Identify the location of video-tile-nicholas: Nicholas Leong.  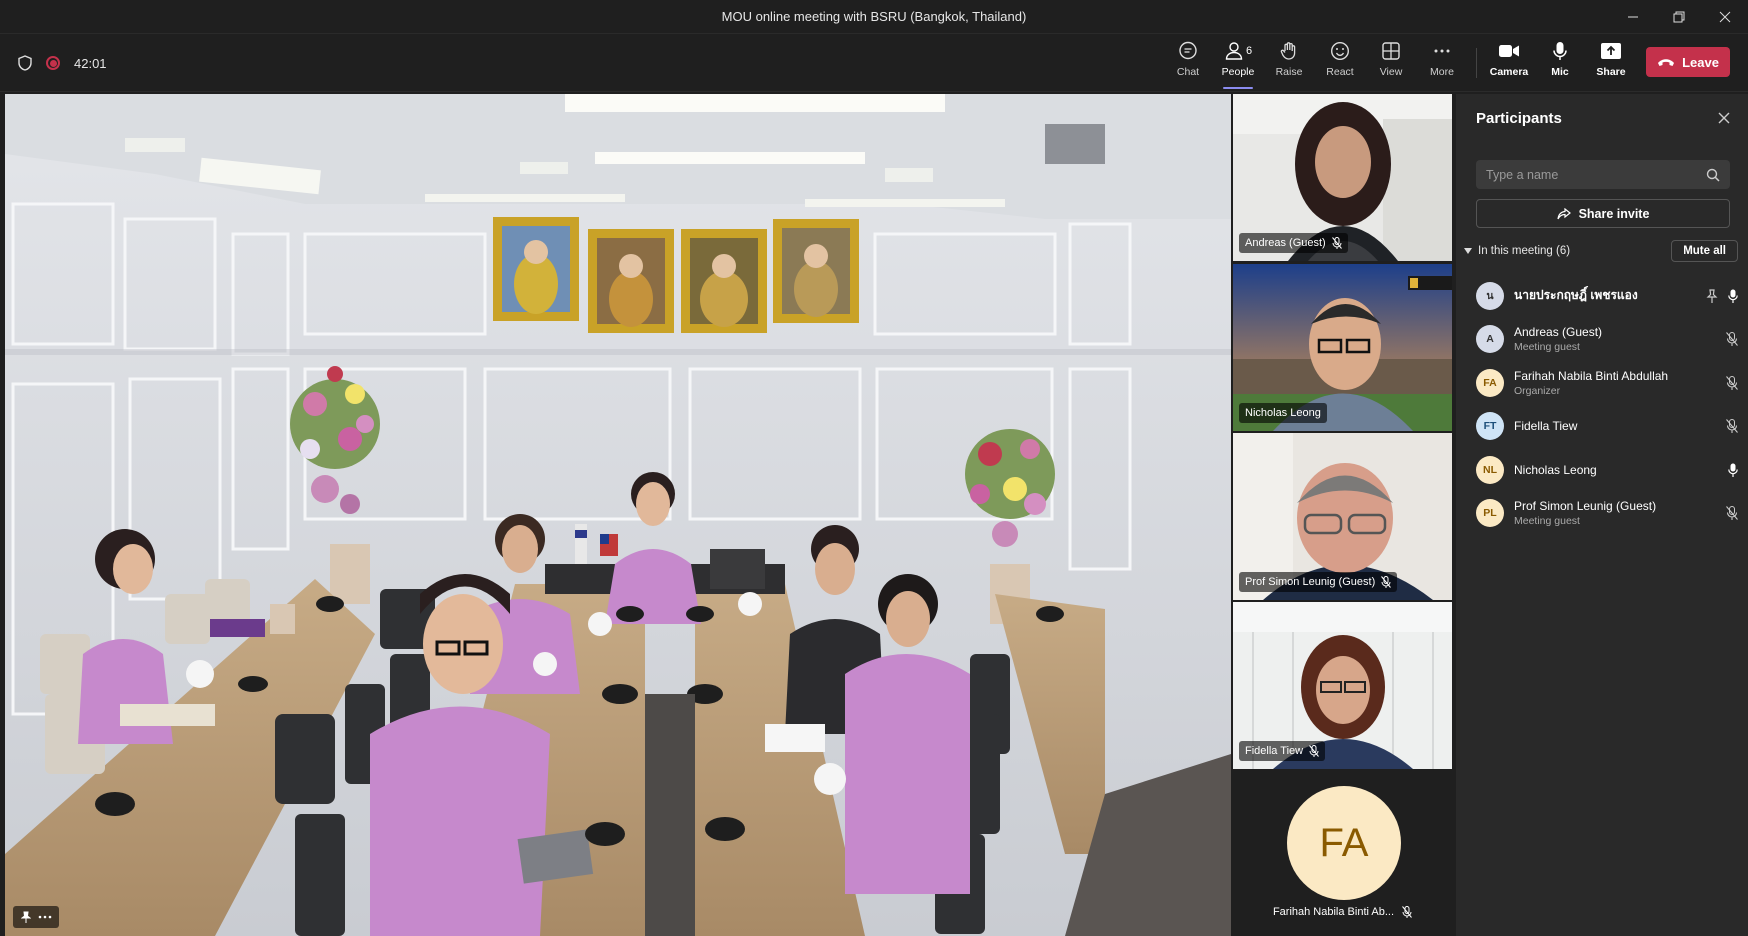
(1342, 347).